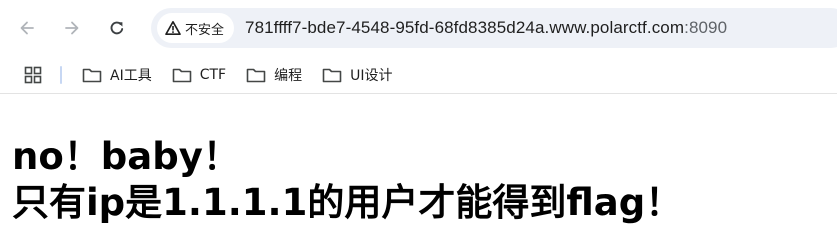  I want to click on bookmark-folder-ctf: CTF, so click(199, 75).